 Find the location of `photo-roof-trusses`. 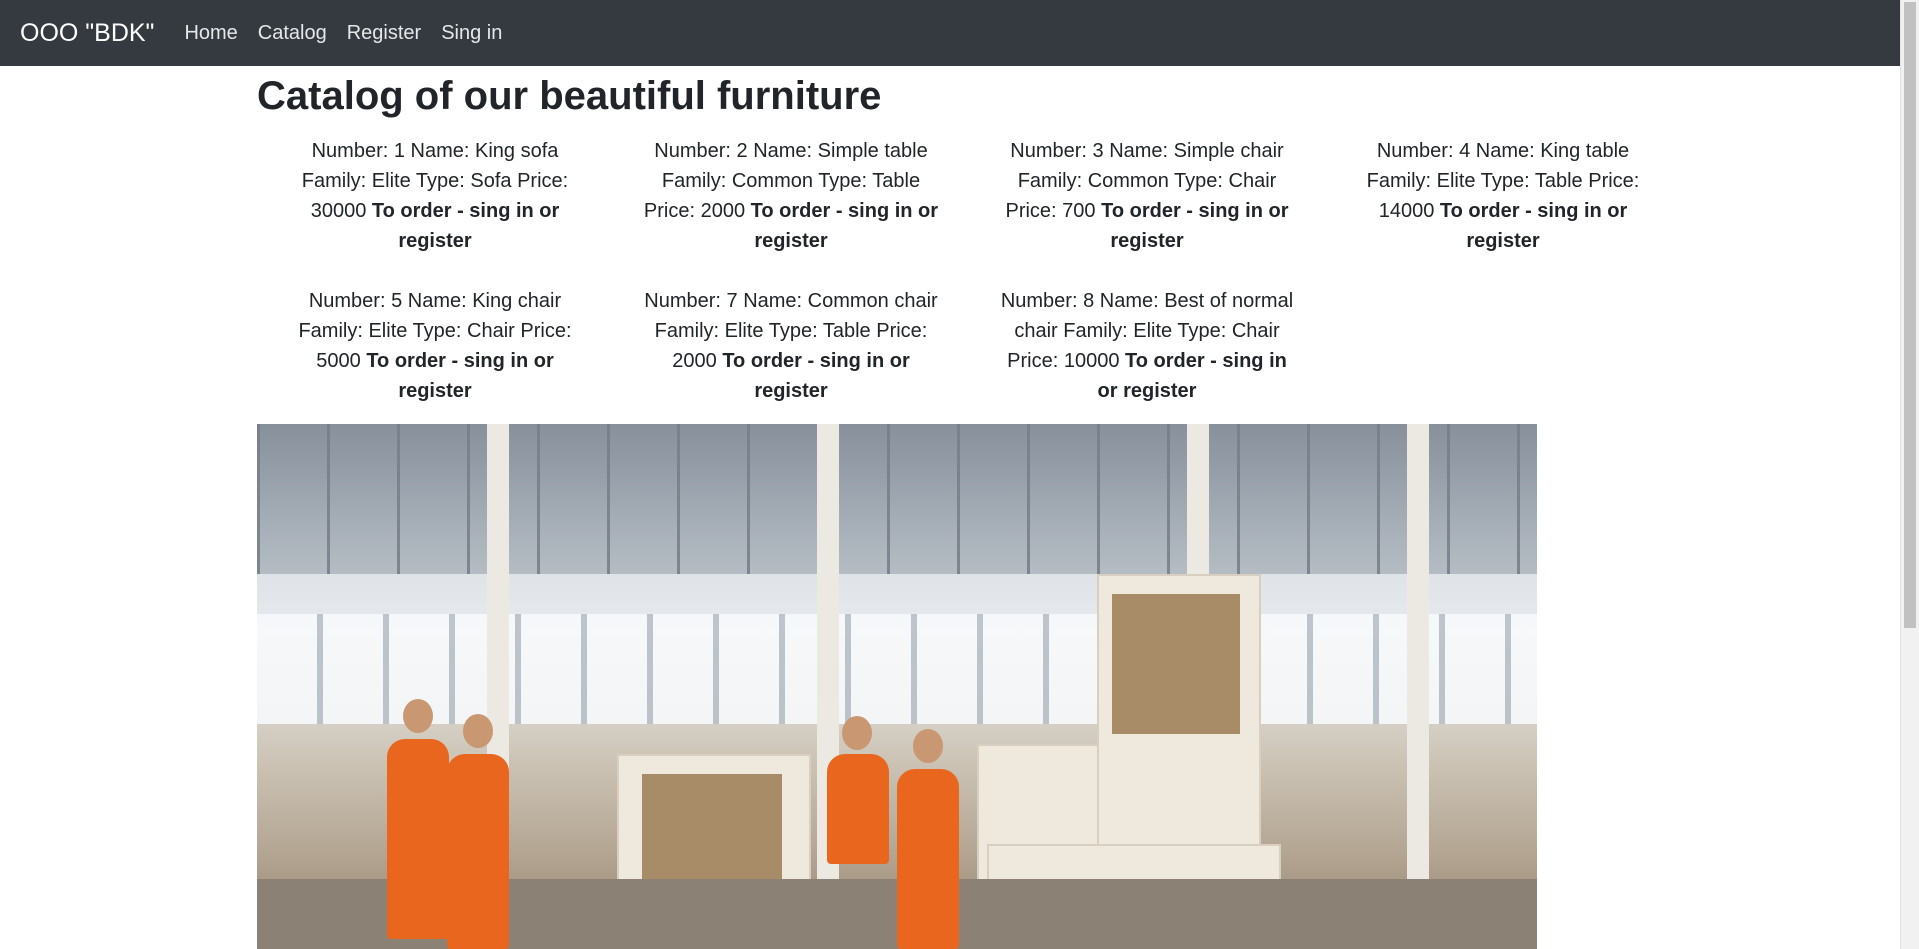

photo-roof-trusses is located at coordinates (897, 499).